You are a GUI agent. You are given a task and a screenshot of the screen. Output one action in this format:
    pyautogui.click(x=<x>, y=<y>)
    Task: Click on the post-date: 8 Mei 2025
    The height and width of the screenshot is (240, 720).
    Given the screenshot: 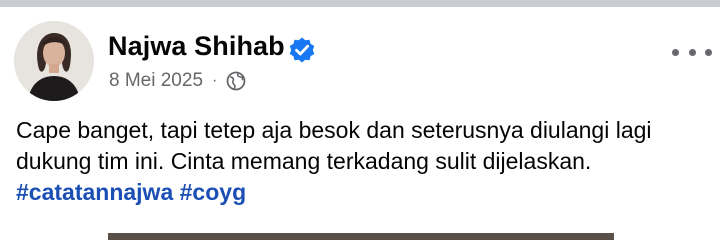 What is the action you would take?
    pyautogui.click(x=156, y=81)
    